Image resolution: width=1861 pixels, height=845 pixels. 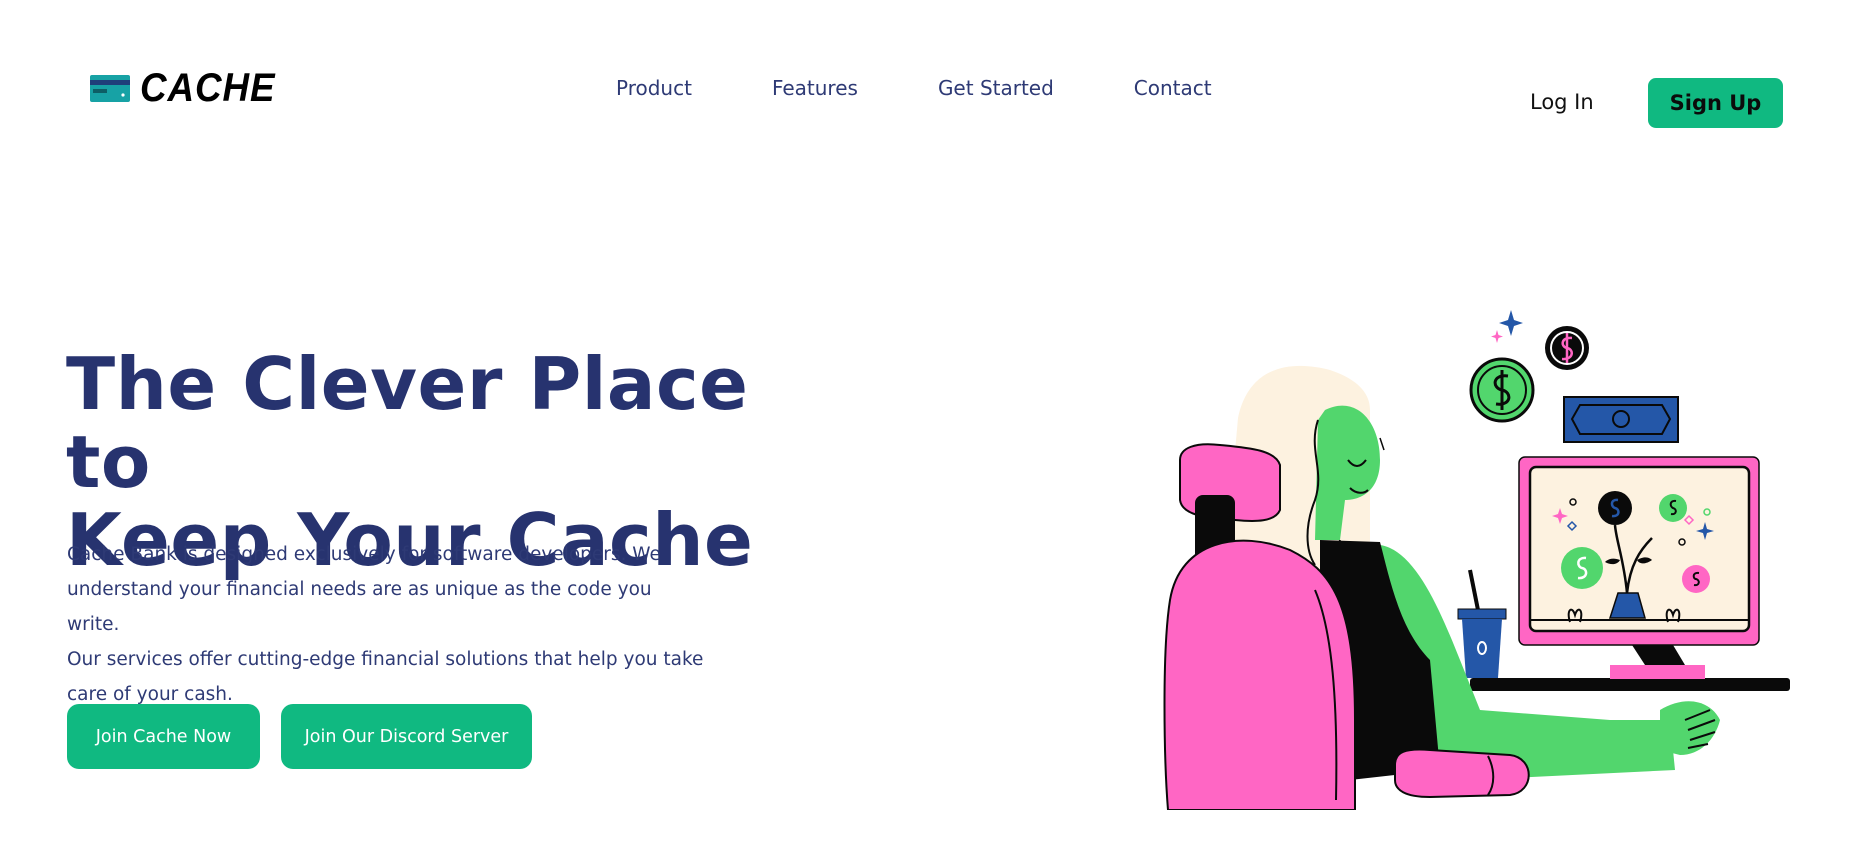 I want to click on signup-button: Sign Up, so click(x=1715, y=103).